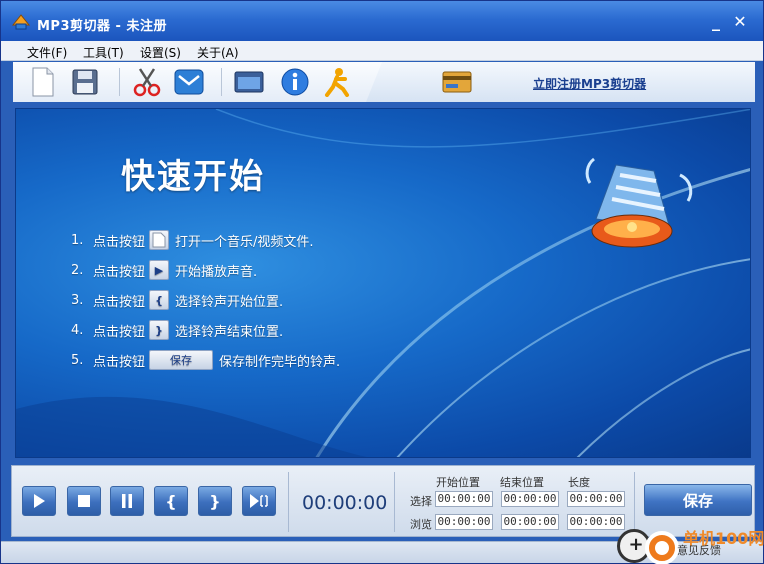 This screenshot has height=564, width=764. Describe the element at coordinates (421, 524) in the screenshot. I see `browse-label: 浏览` at that location.